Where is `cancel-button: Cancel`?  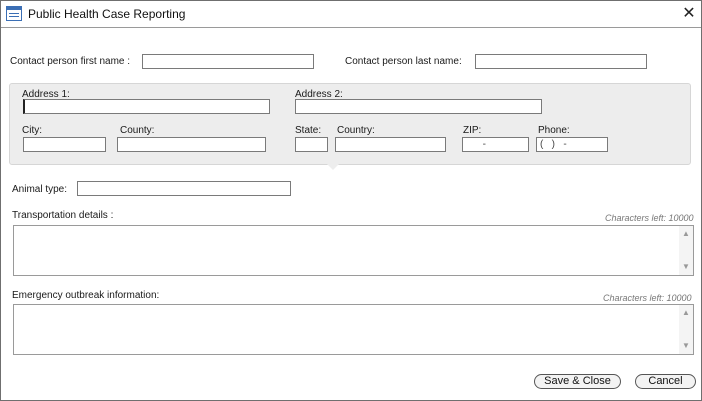
cancel-button: Cancel is located at coordinates (665, 381).